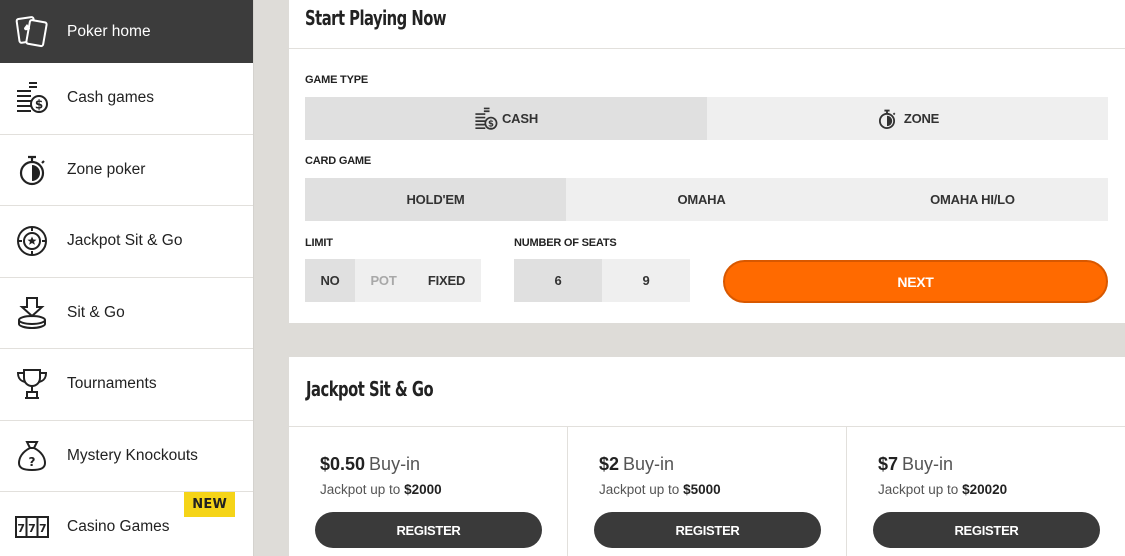 This screenshot has height=556, width=1125. Describe the element at coordinates (32, 384) in the screenshot. I see `trophy-icon` at that location.